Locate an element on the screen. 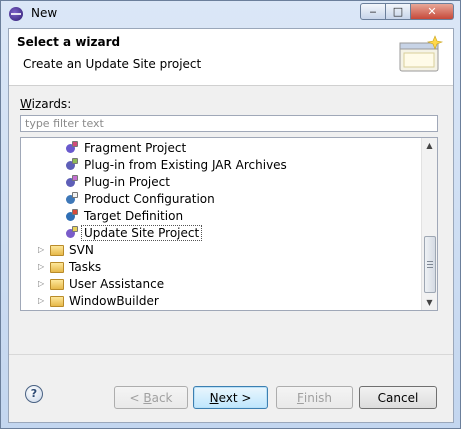 This screenshot has width=461, height=429. scrollbar-thumb is located at coordinates (430, 264).